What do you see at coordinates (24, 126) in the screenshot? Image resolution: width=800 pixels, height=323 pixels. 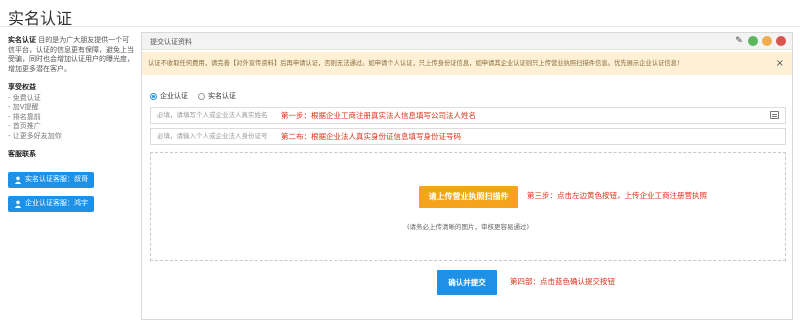 I see `benefit-item: - 首页推广` at bounding box center [24, 126].